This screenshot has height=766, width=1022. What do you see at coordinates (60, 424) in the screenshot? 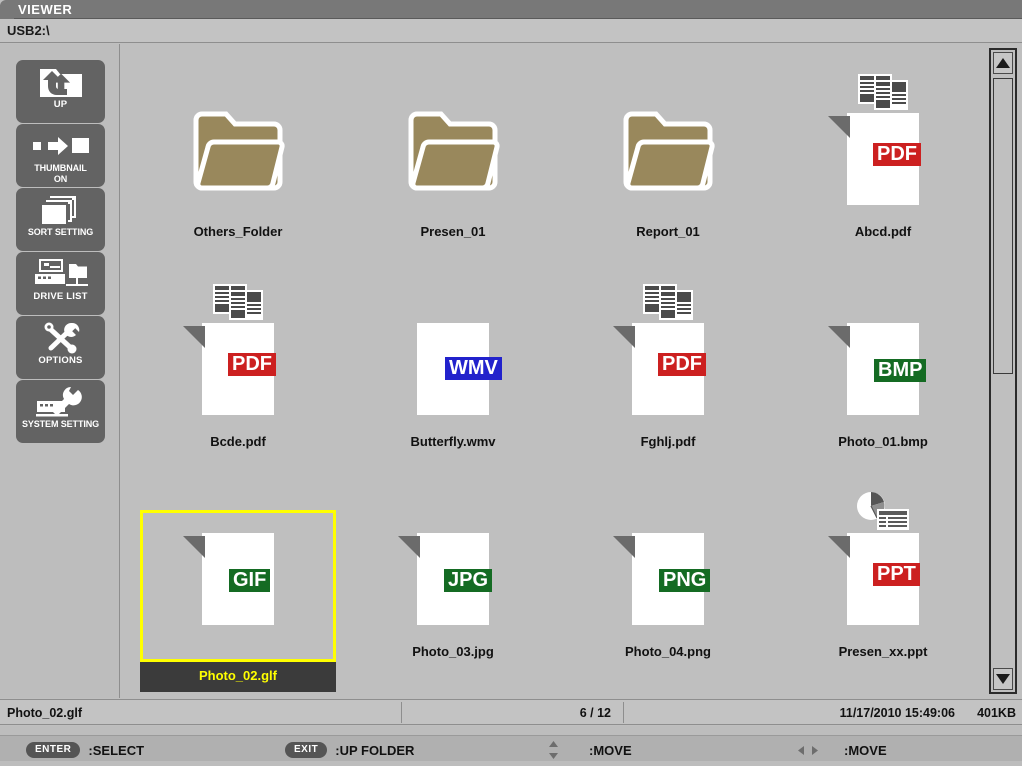
I see `sidebar-item-system-setting-label: SYSTEM SETTING` at bounding box center [60, 424].